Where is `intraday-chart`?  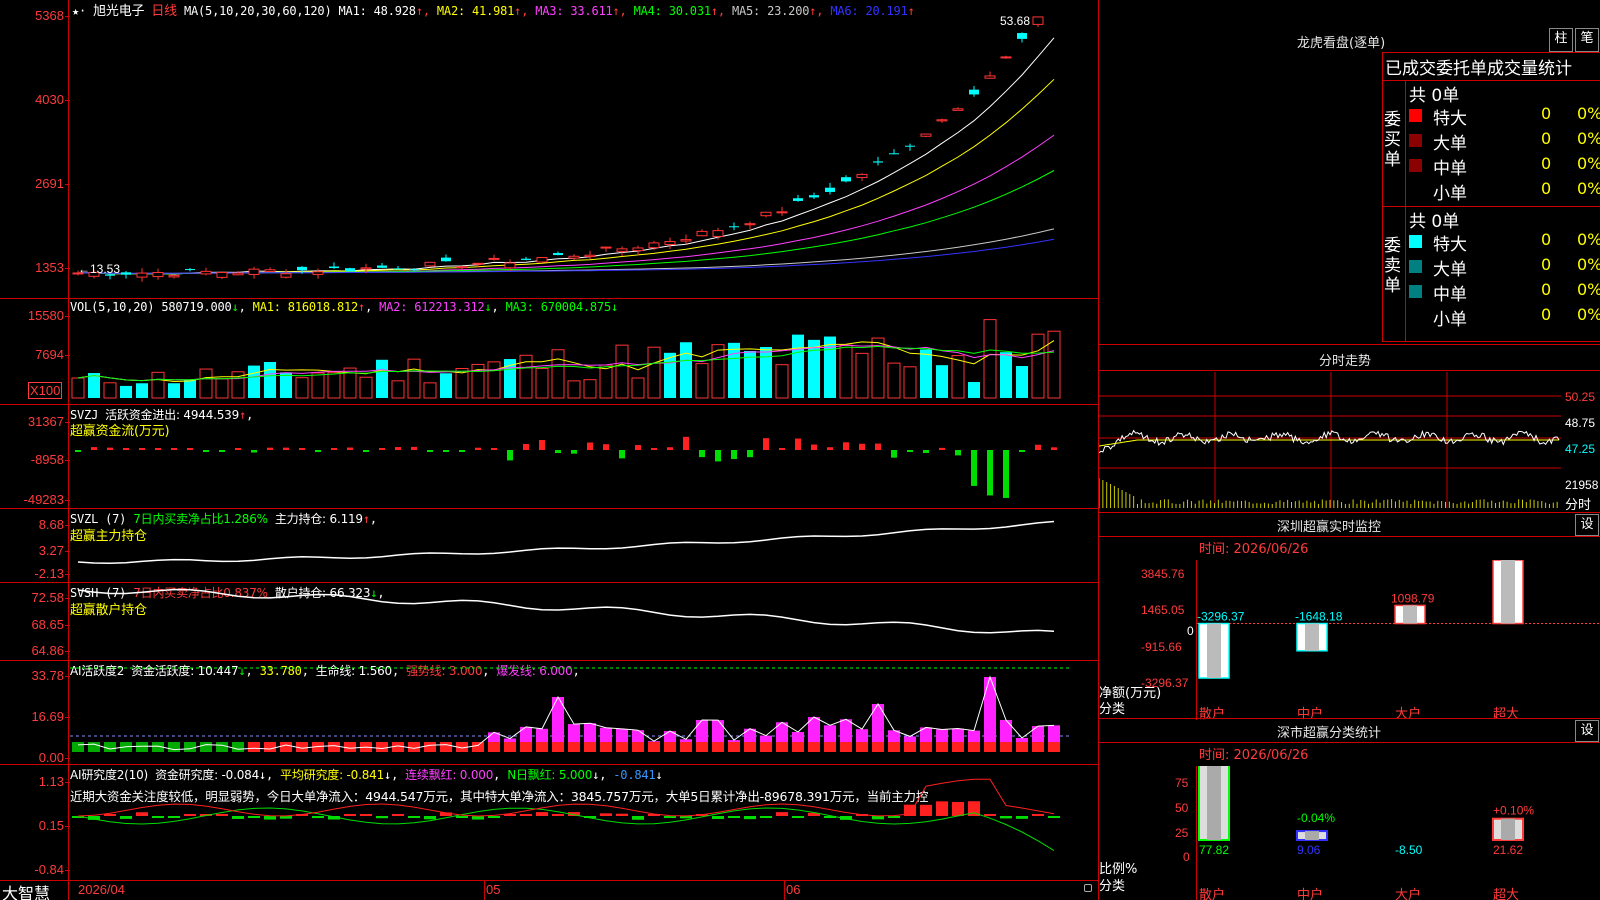 intraday-chart is located at coordinates (1349, 441).